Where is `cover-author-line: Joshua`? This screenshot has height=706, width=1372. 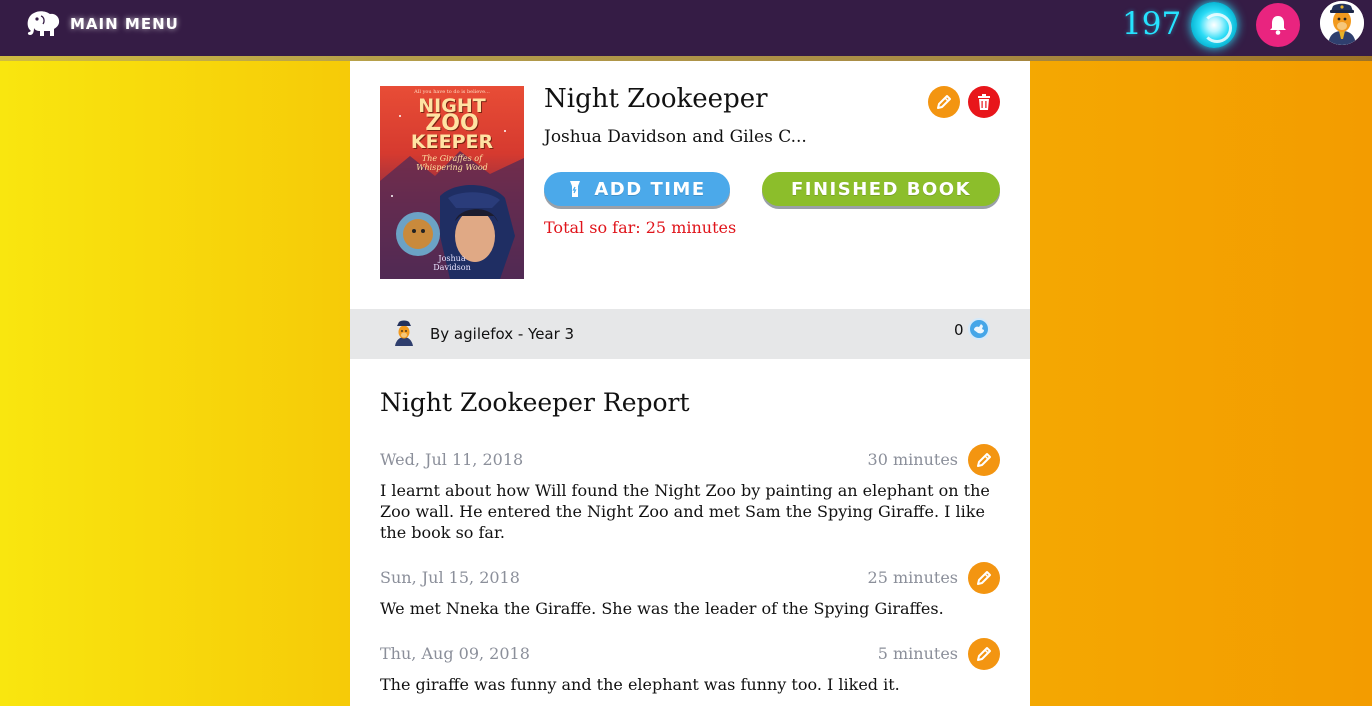
cover-author-line: Joshua is located at coordinates (452, 258).